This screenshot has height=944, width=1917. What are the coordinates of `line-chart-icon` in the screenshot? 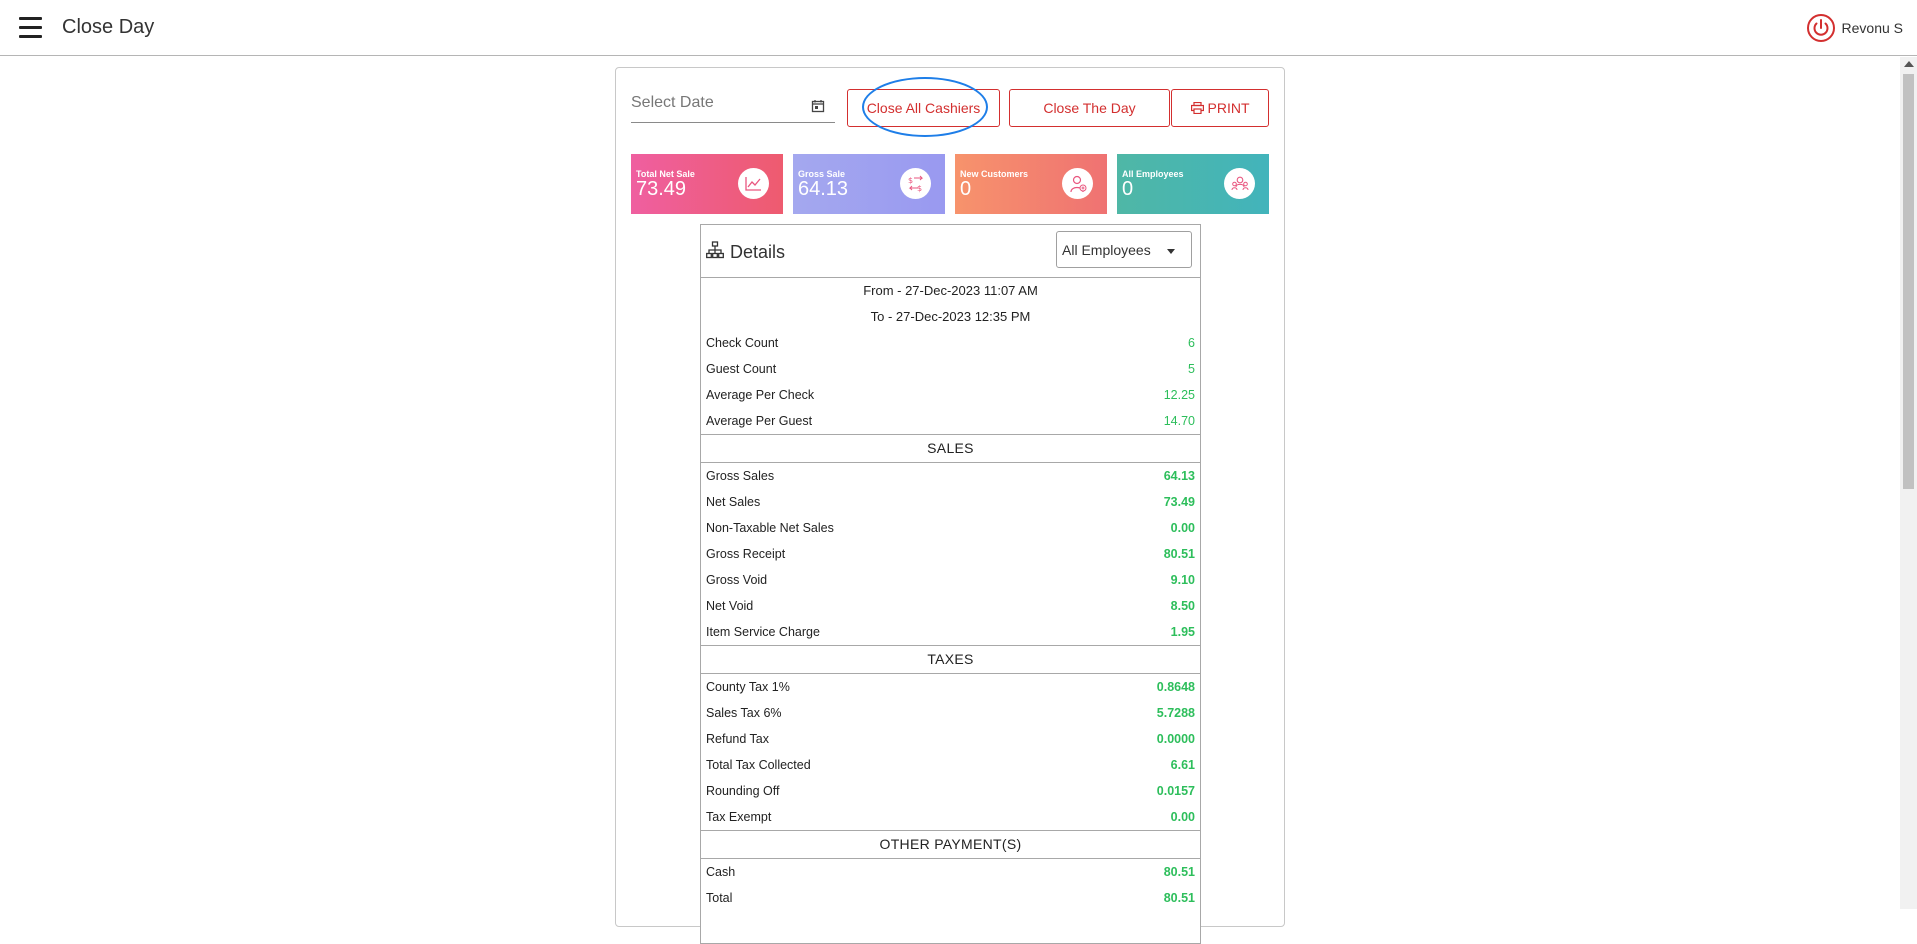 It's located at (753, 183).